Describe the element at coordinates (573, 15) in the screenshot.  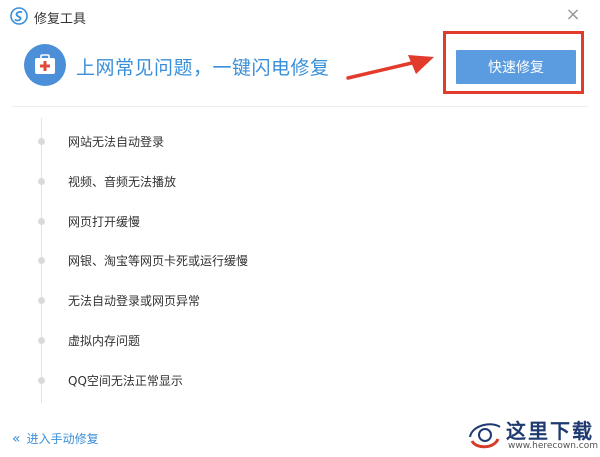
I see `close-button: ×` at that location.